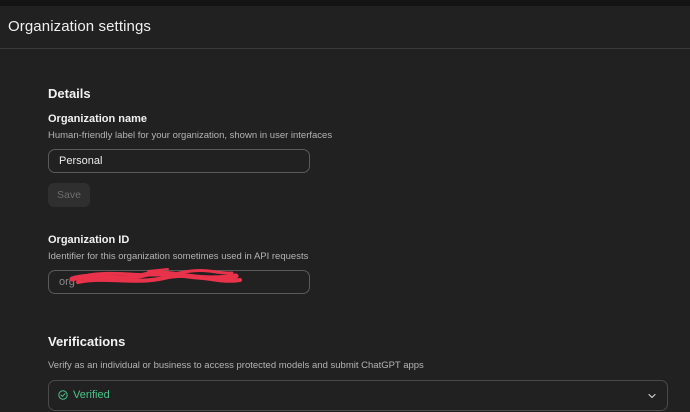 This screenshot has width=690, height=412. Describe the element at coordinates (98, 119) in the screenshot. I see `org-name-label: Organization name` at that location.